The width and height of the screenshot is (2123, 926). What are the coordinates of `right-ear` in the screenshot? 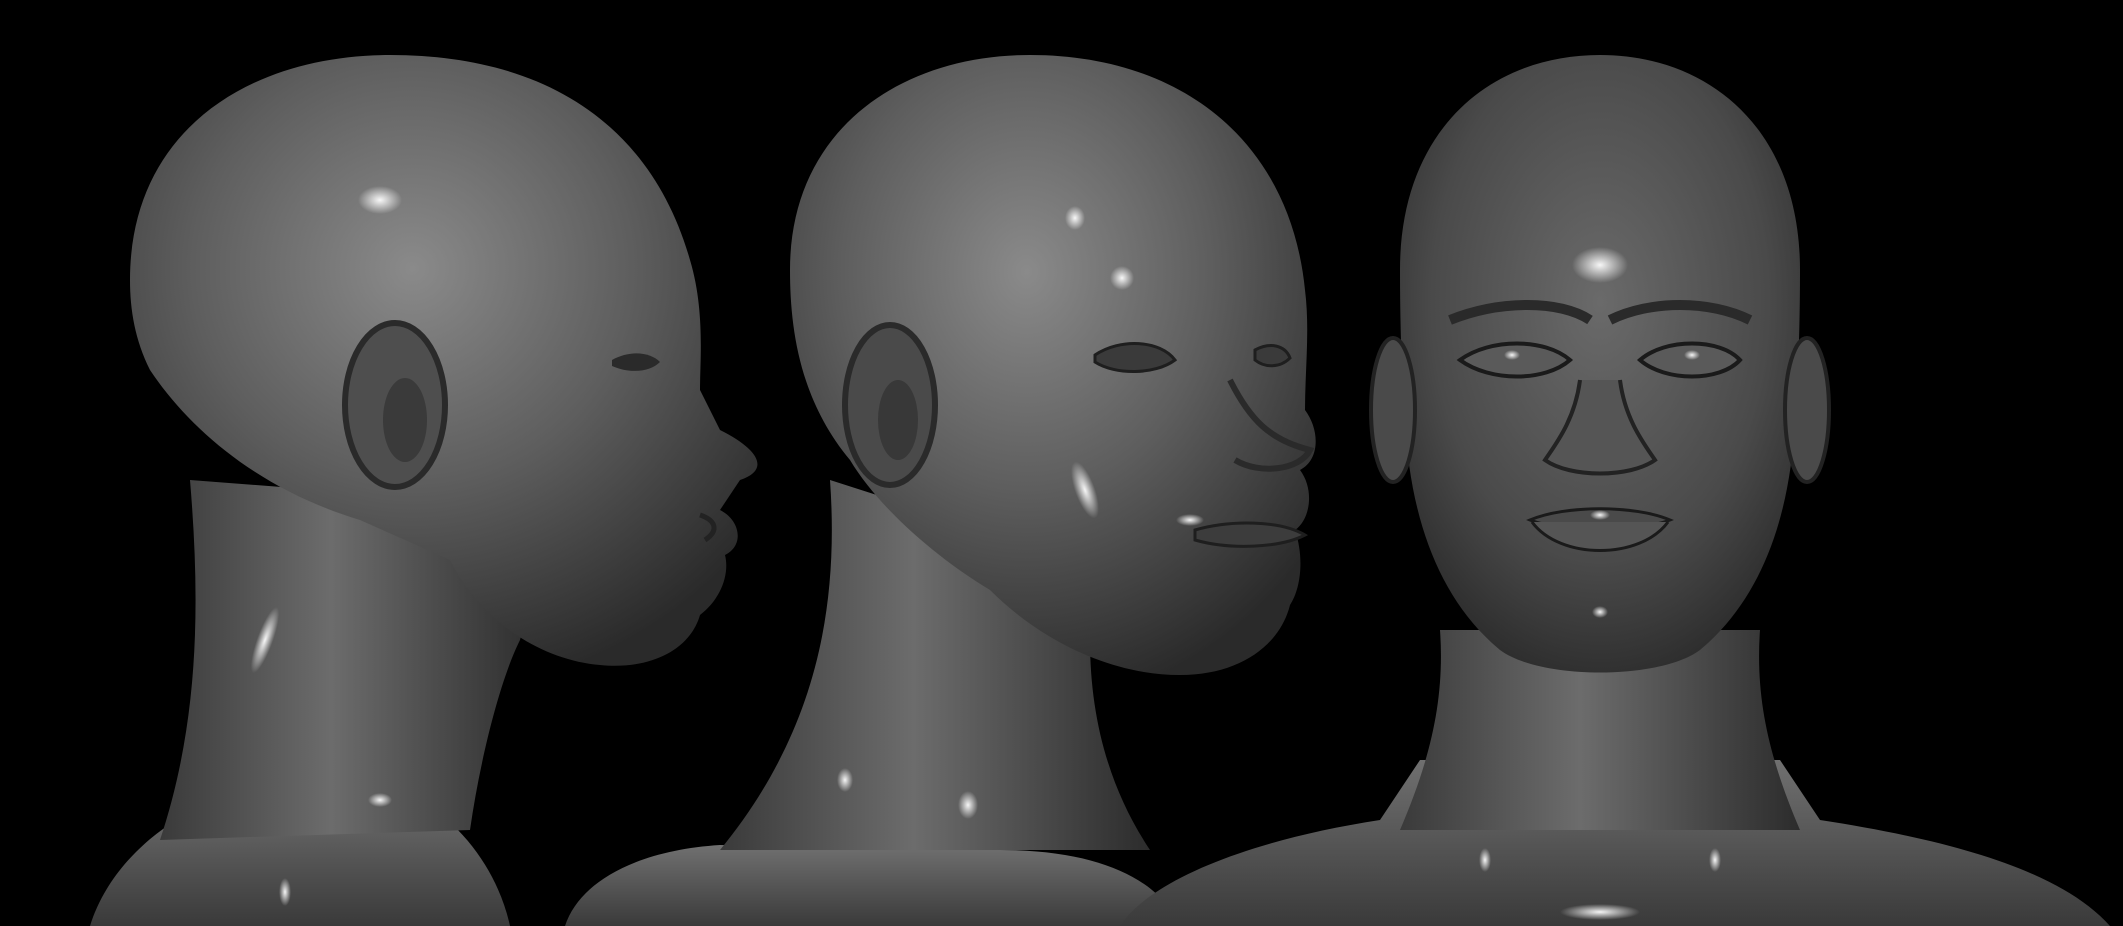 It's located at (1807, 410).